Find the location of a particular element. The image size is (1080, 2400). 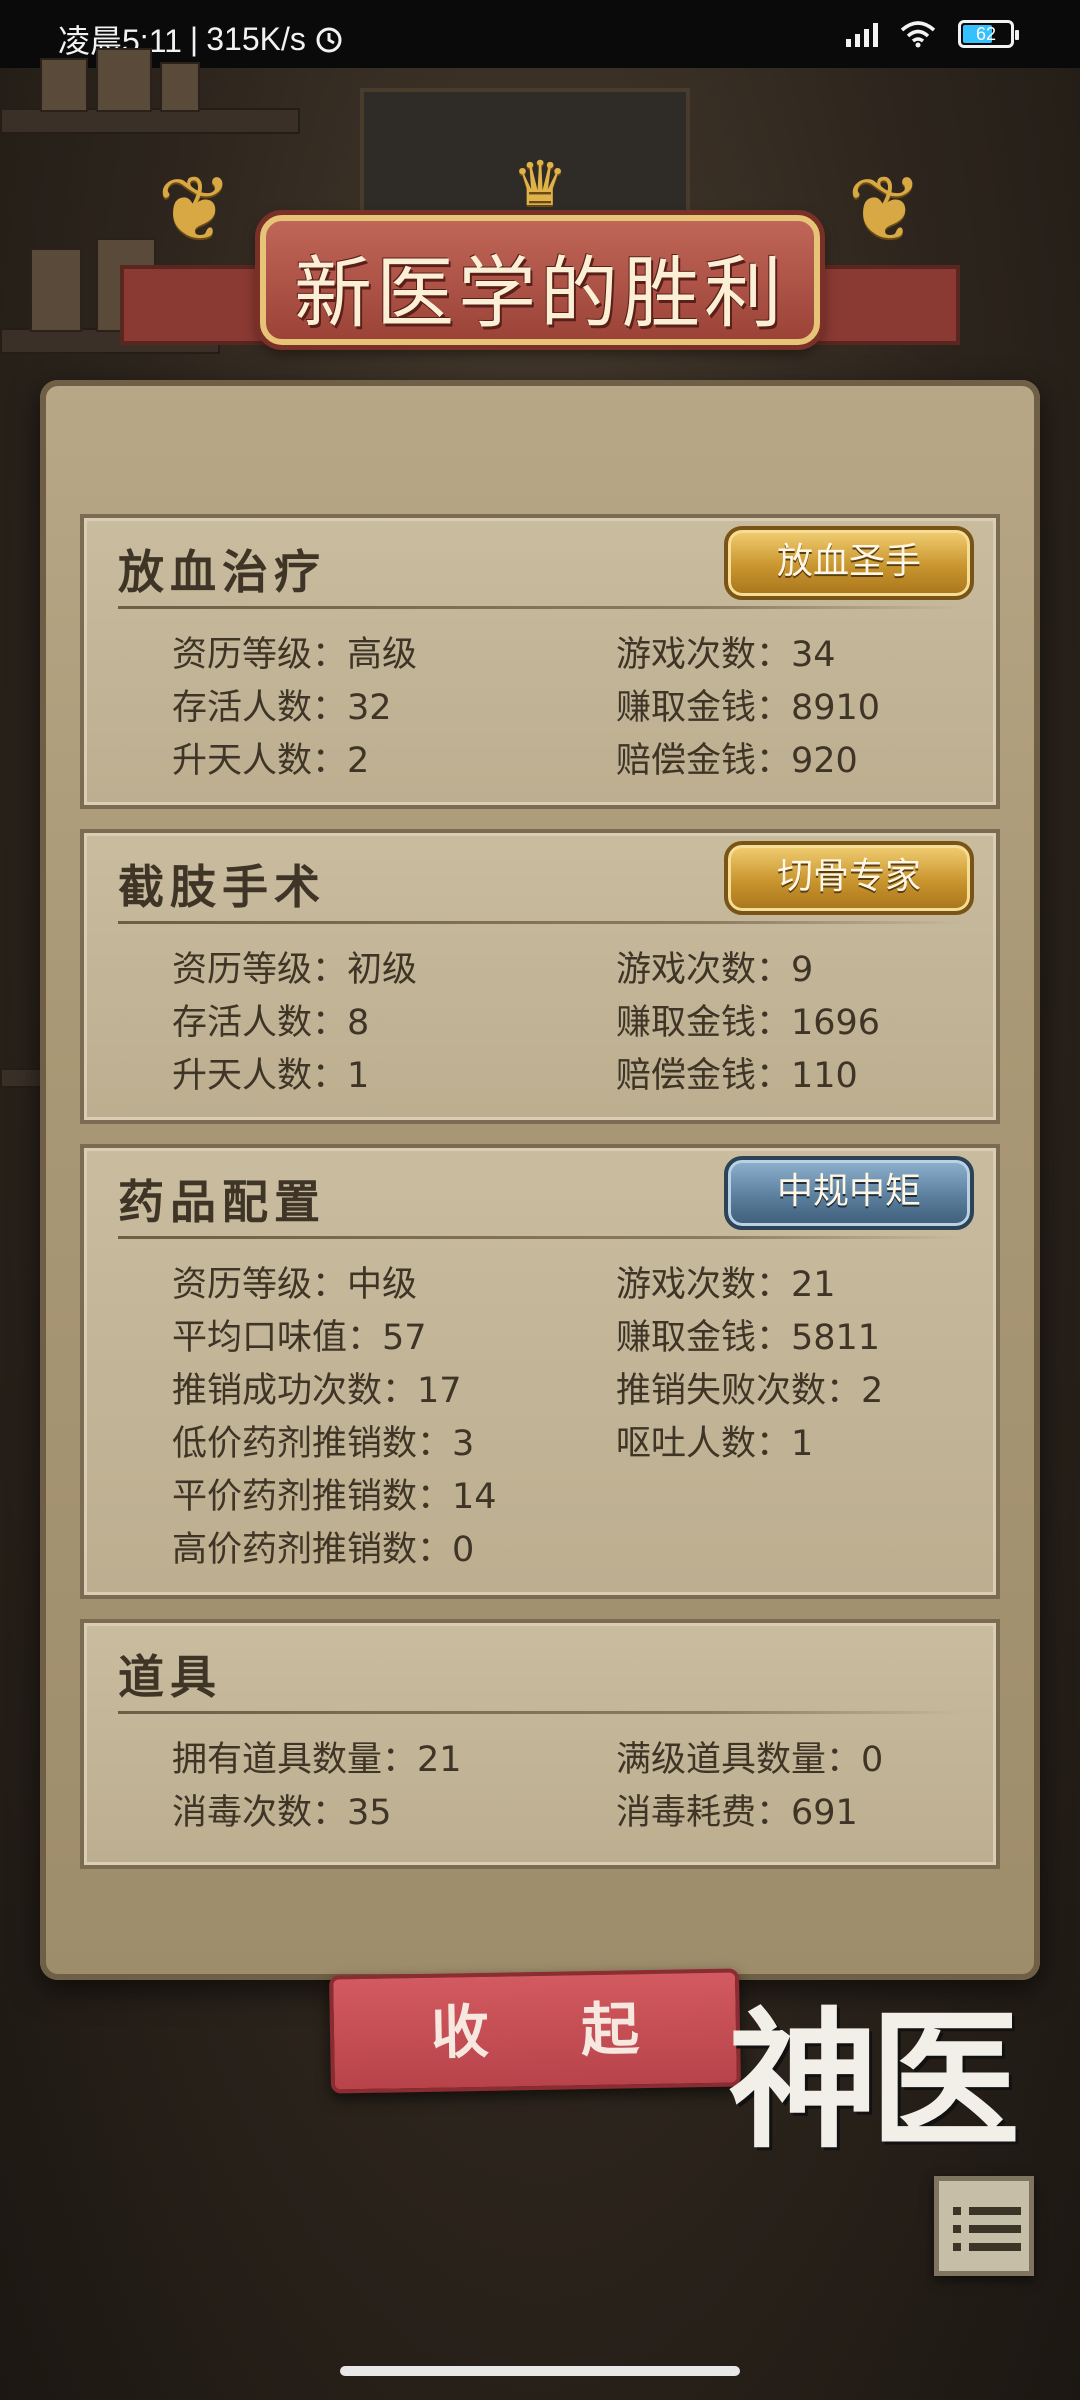

section-title: 截肢手术 is located at coordinates (222, 887).